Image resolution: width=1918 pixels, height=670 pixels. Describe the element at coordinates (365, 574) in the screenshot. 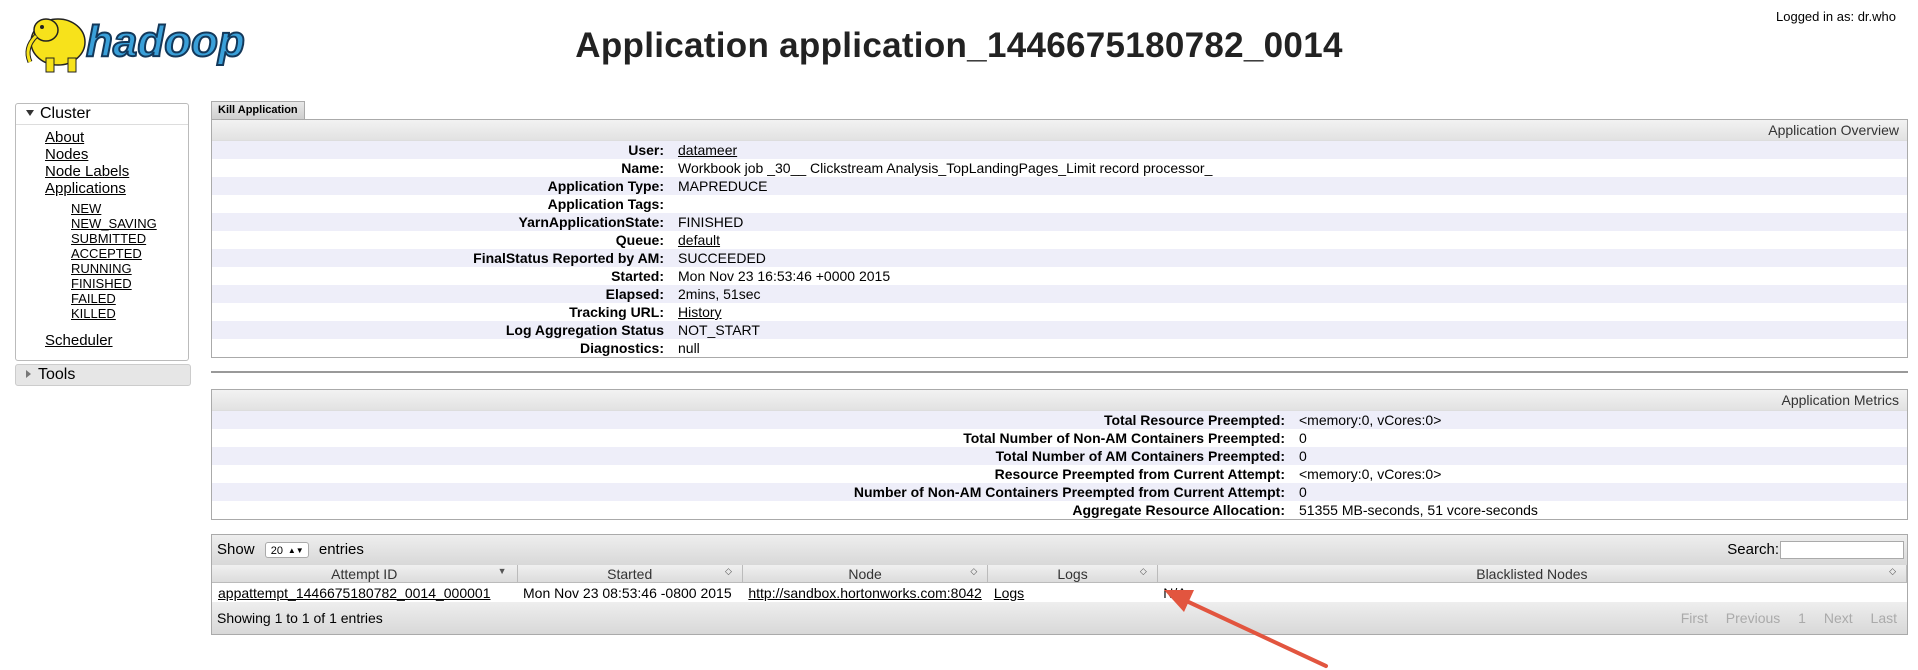

I see `col-attempt-id: Attempt ID ▼` at that location.